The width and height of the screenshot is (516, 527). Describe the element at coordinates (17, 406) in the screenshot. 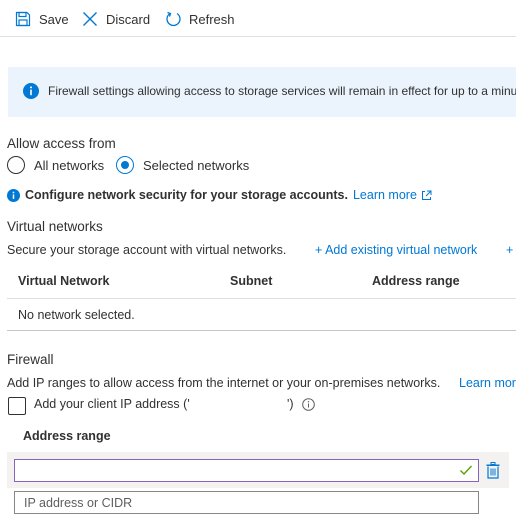

I see `client-ip-checkbox` at that location.